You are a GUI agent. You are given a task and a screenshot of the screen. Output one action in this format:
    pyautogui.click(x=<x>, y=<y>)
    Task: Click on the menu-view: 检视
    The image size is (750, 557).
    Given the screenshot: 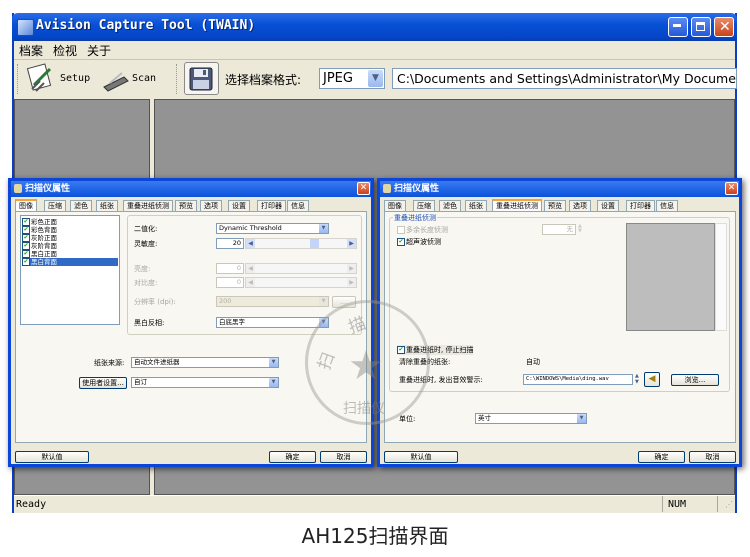 What is the action you would take?
    pyautogui.click(x=65, y=50)
    